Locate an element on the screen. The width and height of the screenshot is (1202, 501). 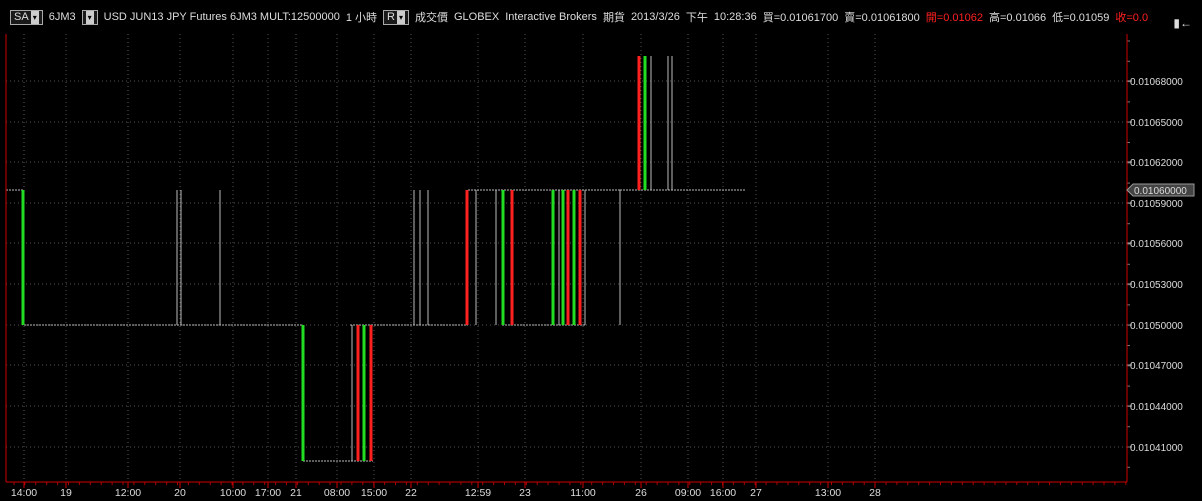
x-tick-label: 08:00 is located at coordinates (337, 493).